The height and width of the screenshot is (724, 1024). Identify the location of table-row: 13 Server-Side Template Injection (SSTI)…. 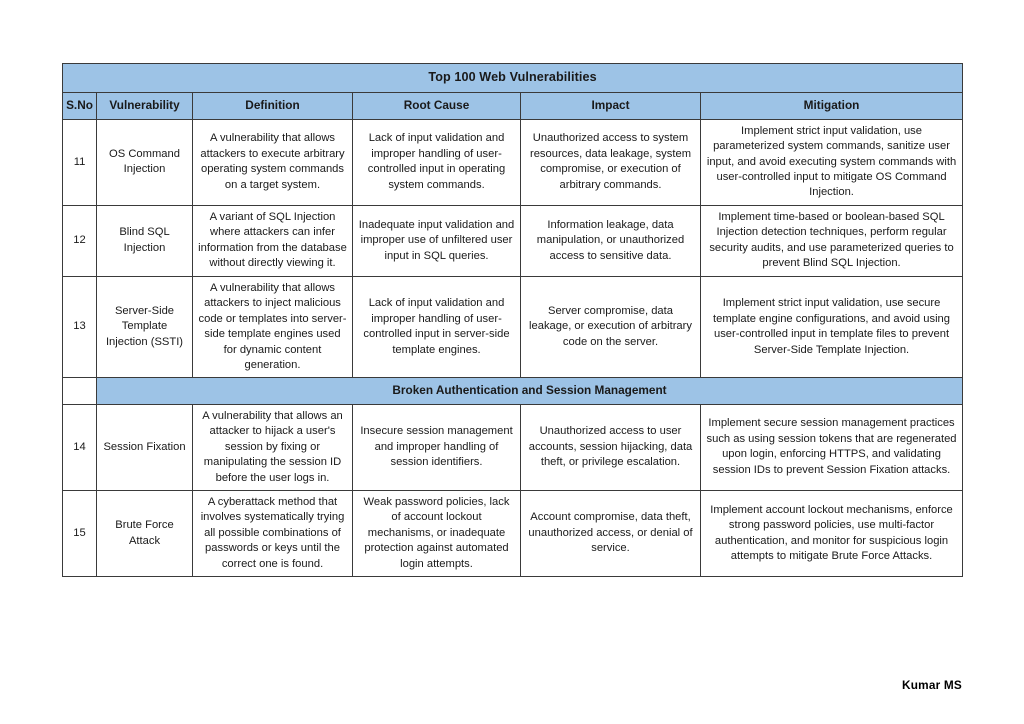
(513, 327).